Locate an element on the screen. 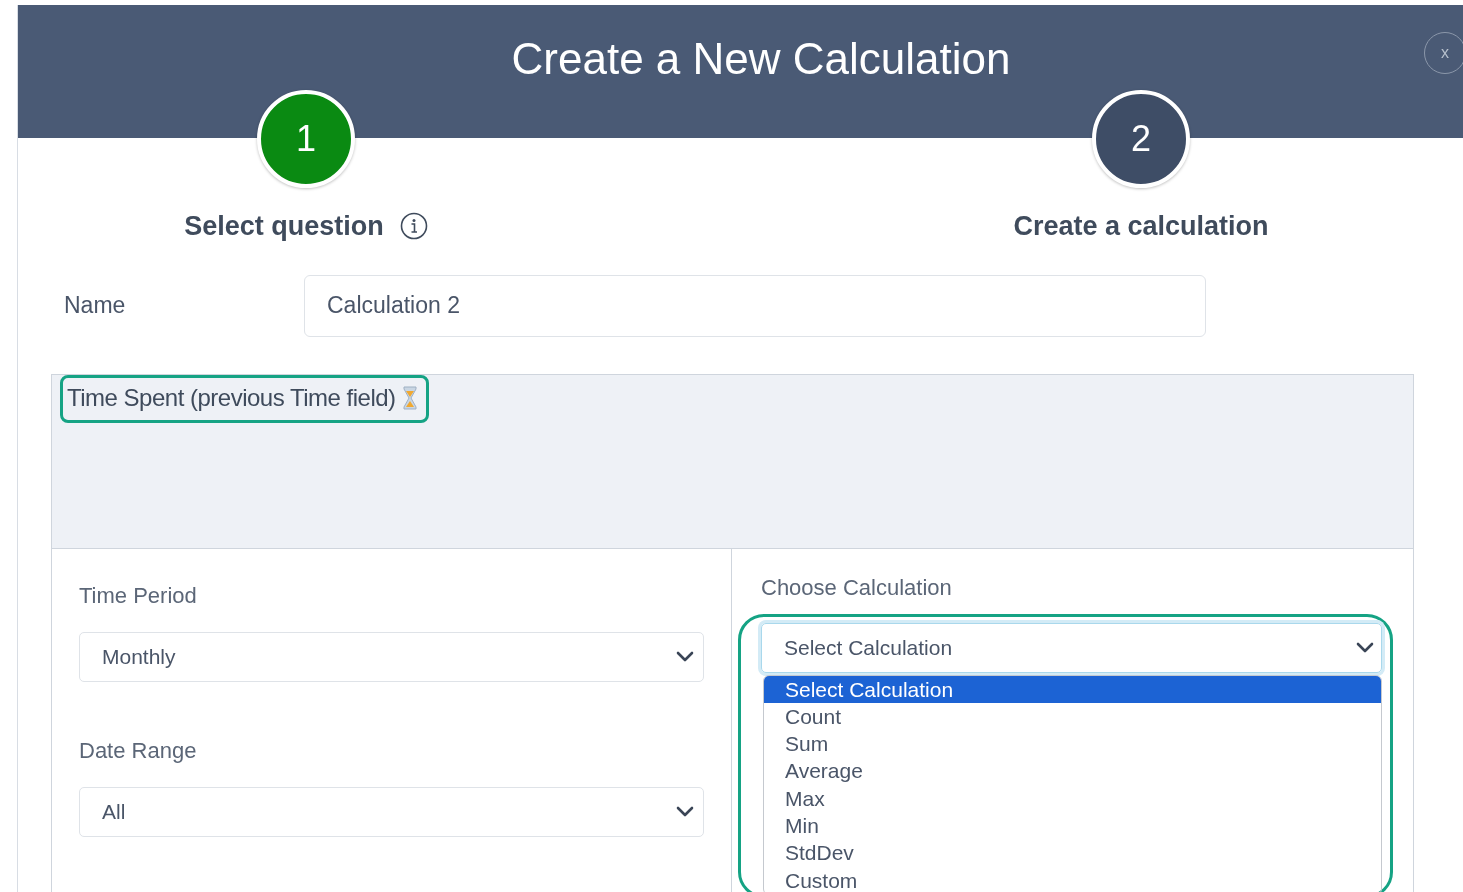  select-field: All is located at coordinates (391, 811).